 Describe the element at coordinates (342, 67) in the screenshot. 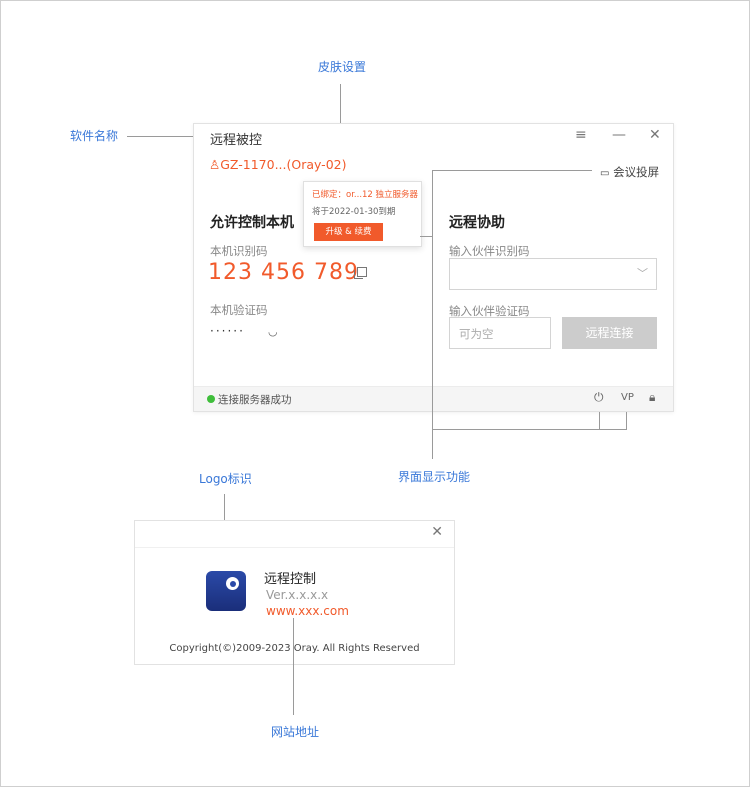

I see `annotation-skin: 皮肤设置` at that location.